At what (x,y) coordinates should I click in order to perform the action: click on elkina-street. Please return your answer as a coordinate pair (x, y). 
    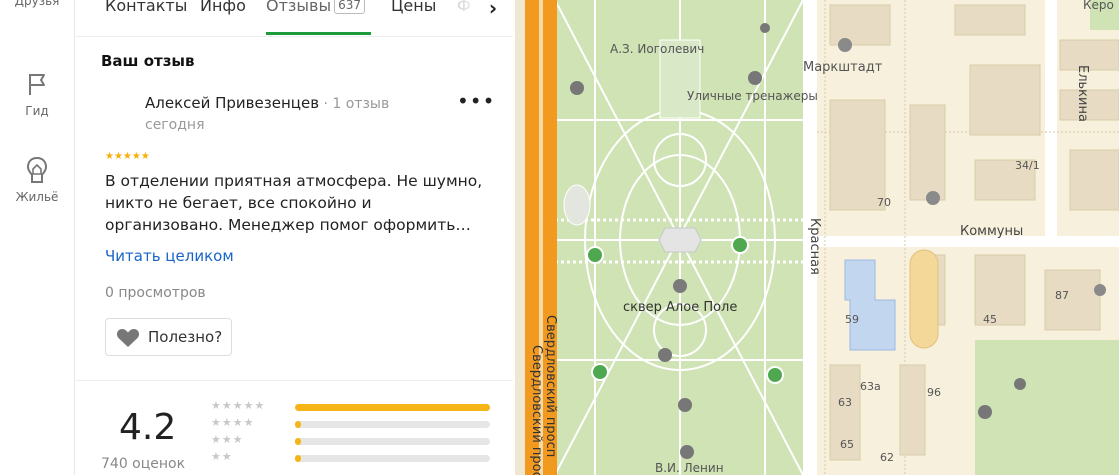
    Looking at the image, I should click on (1051, 118).